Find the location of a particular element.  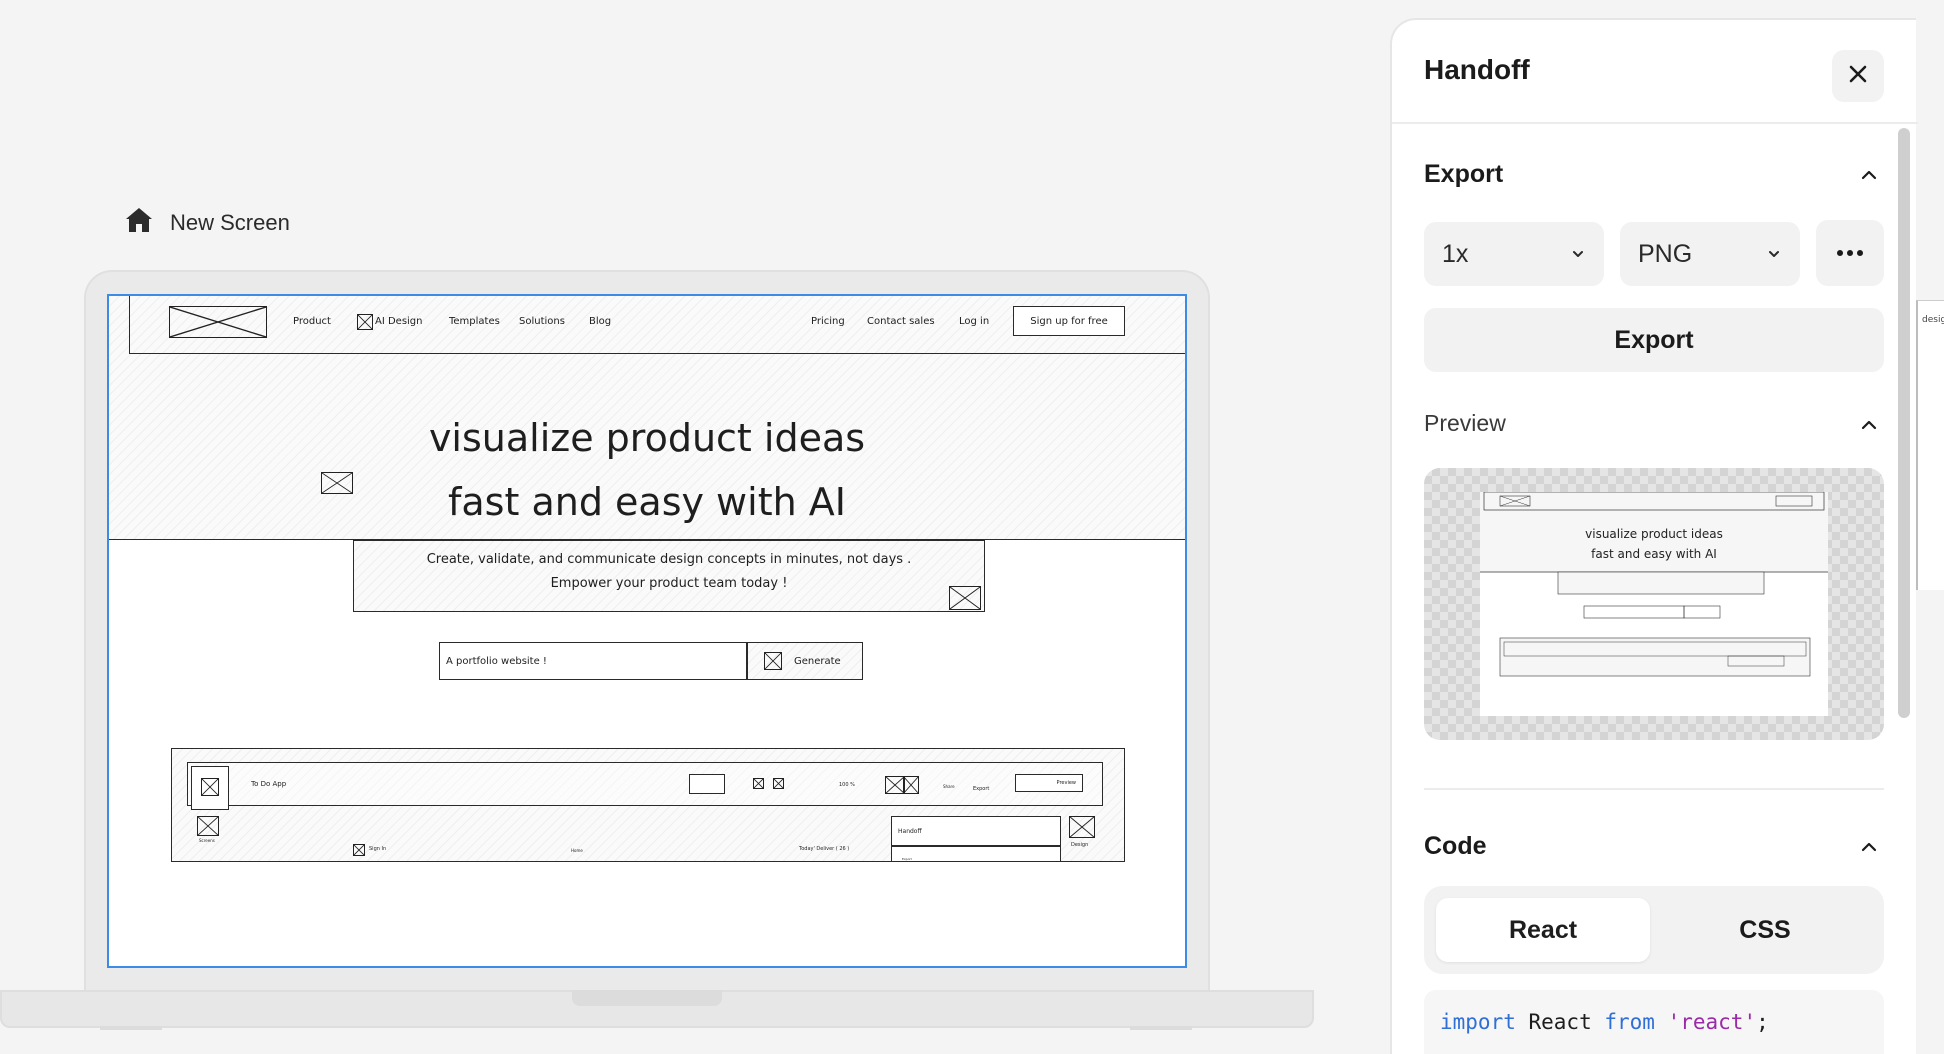

close-button is located at coordinates (1858, 76).